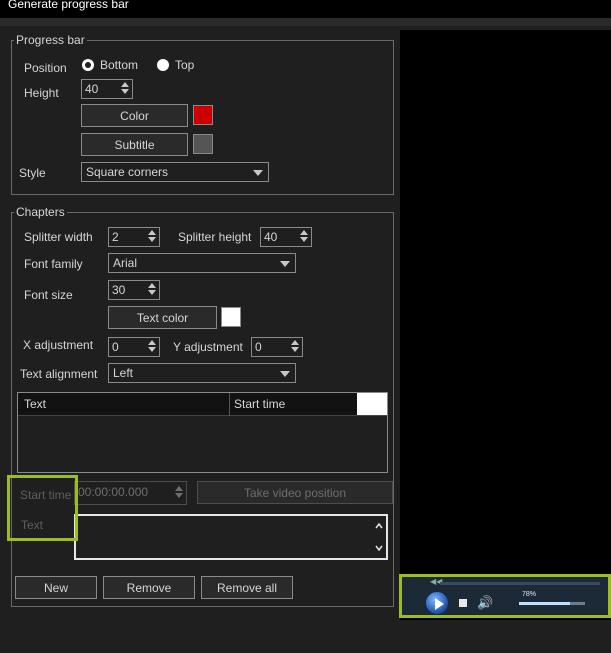 Image resolution: width=611 pixels, height=653 pixels. Describe the element at coordinates (163, 65) in the screenshot. I see `position-top-radio` at that location.